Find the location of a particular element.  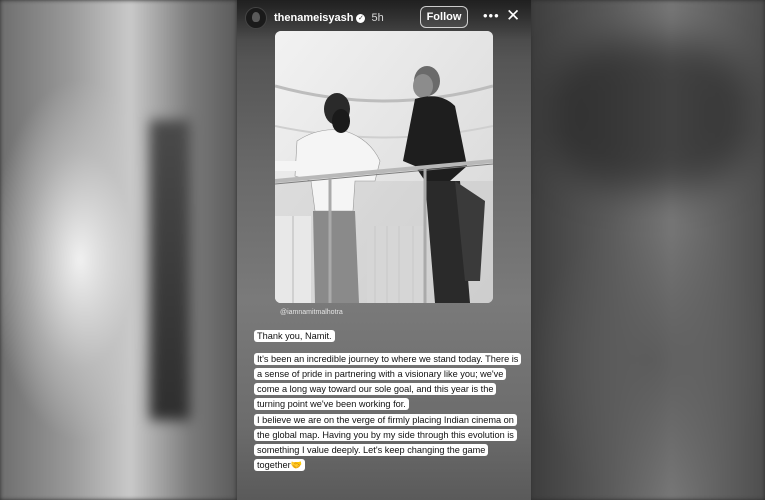

story-header: thenameisyash ✓ 5h is located at coordinates (384, 18).